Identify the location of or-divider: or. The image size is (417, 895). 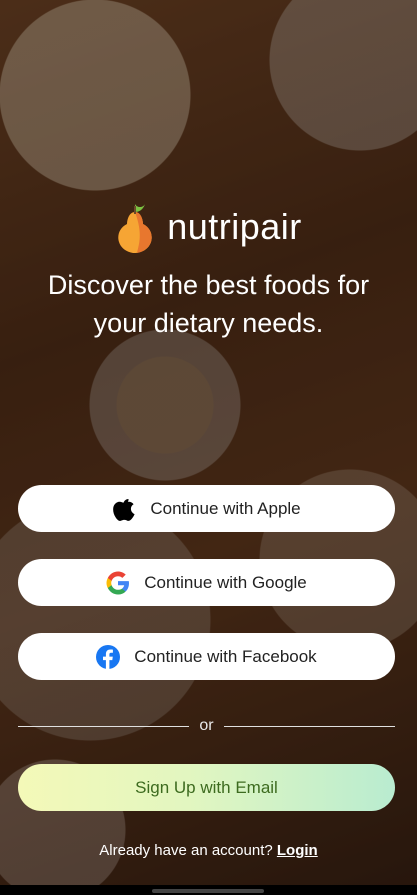
(207, 726).